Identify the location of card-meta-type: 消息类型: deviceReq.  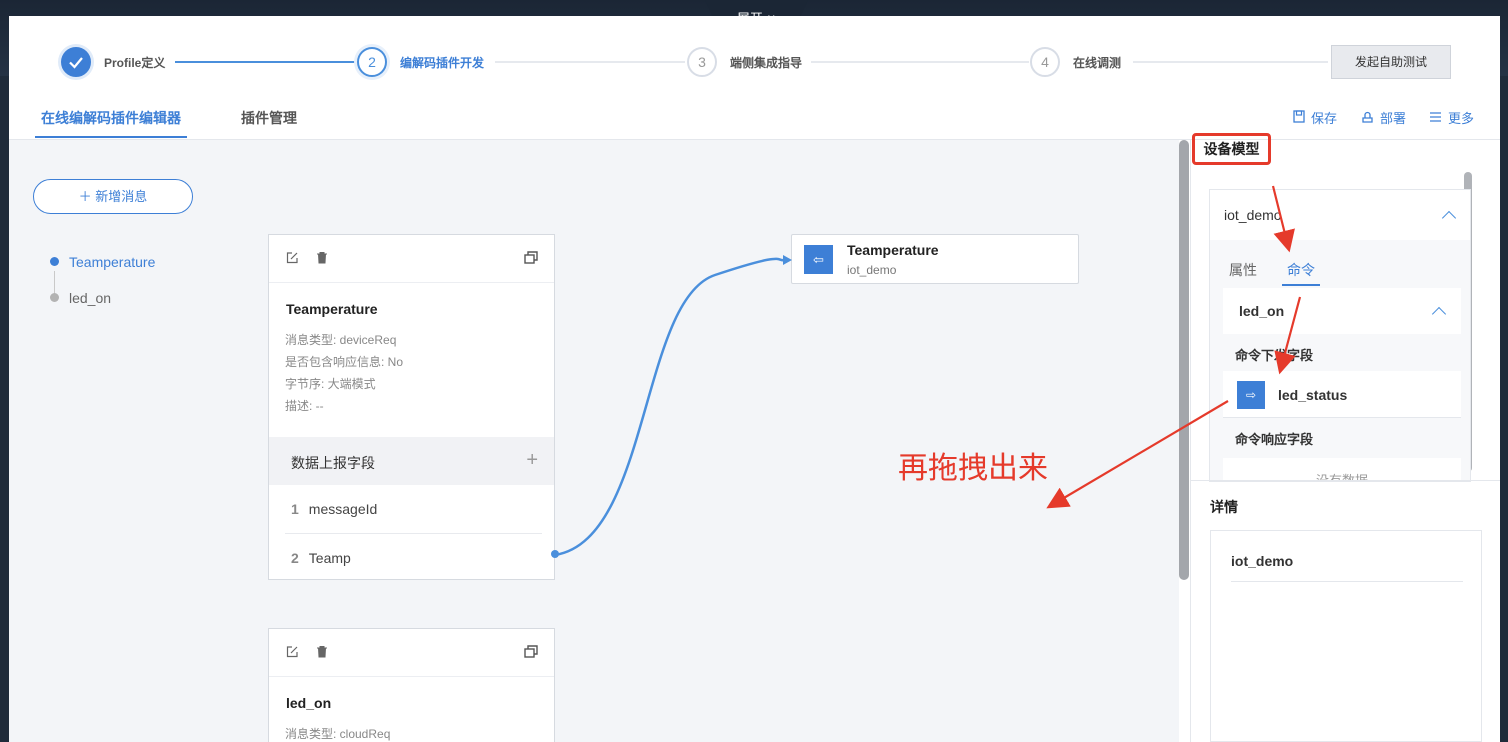
(341, 340).